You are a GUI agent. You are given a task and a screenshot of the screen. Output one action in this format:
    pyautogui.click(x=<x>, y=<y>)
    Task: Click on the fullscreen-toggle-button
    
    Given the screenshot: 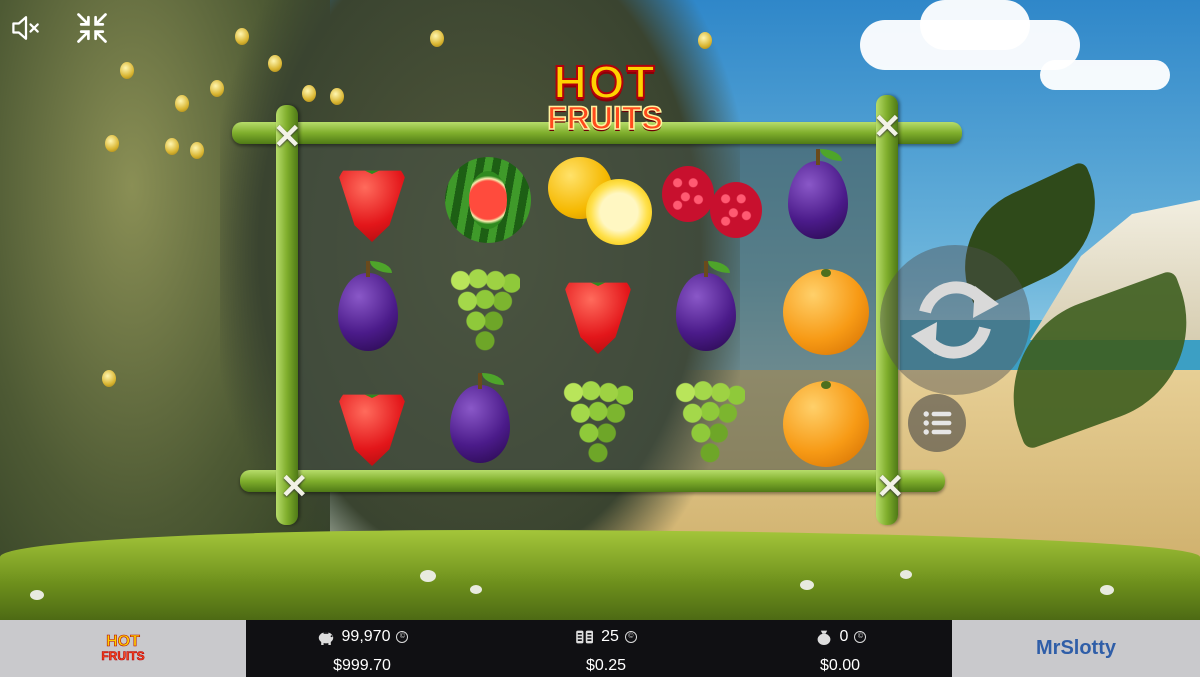 What is the action you would take?
    pyautogui.click(x=92, y=28)
    